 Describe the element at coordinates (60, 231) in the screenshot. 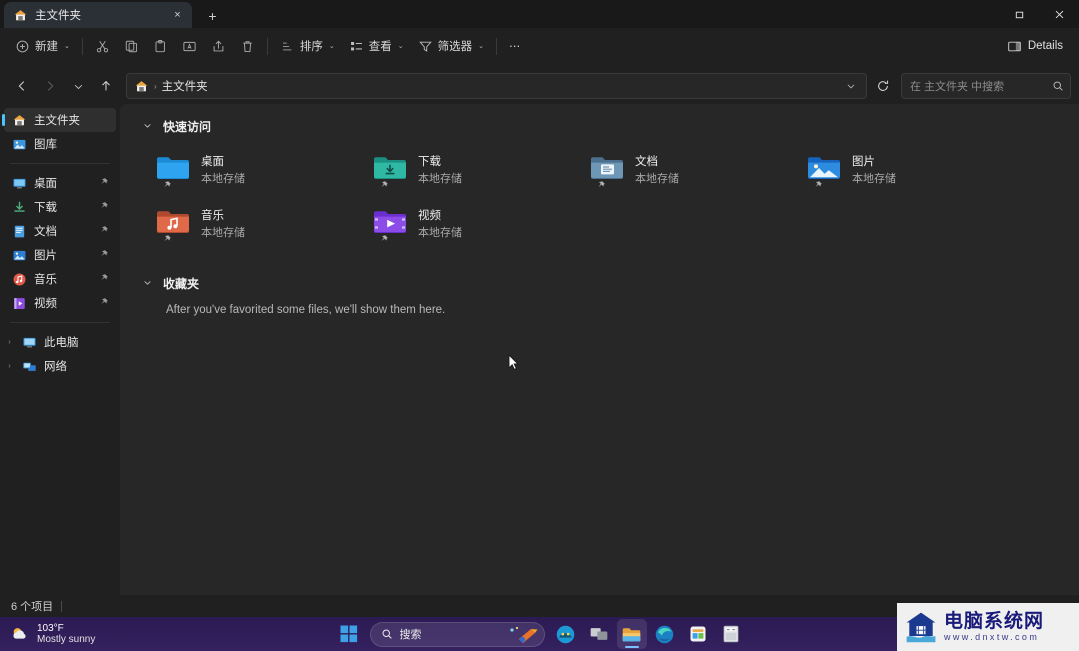

I see `sidebar-item-documents: 文档` at that location.